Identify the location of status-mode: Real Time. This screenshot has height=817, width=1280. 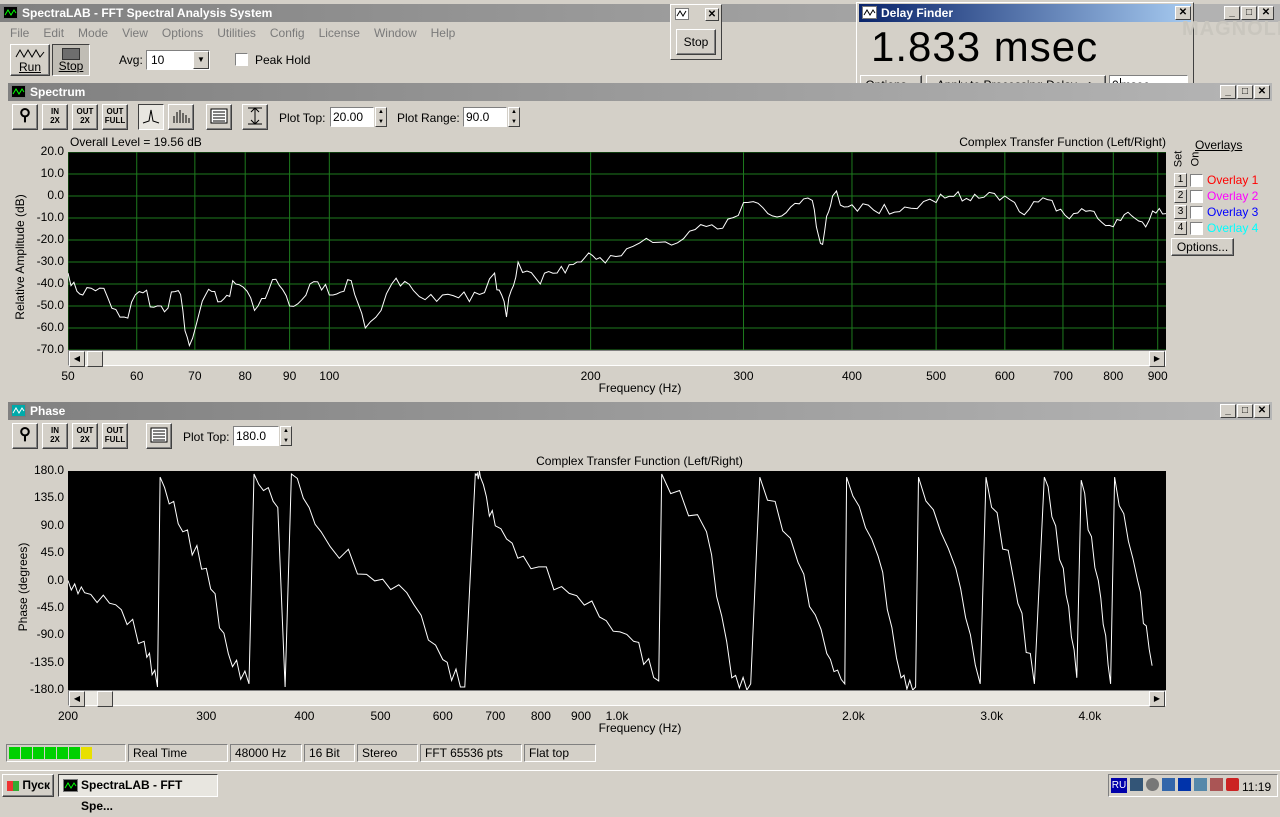
(178, 753).